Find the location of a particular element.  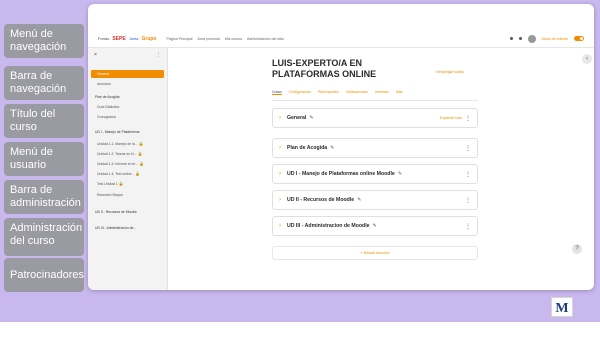

sidebar-item: Unidad 1.4: Test online... 🔒 is located at coordinates (127, 174).